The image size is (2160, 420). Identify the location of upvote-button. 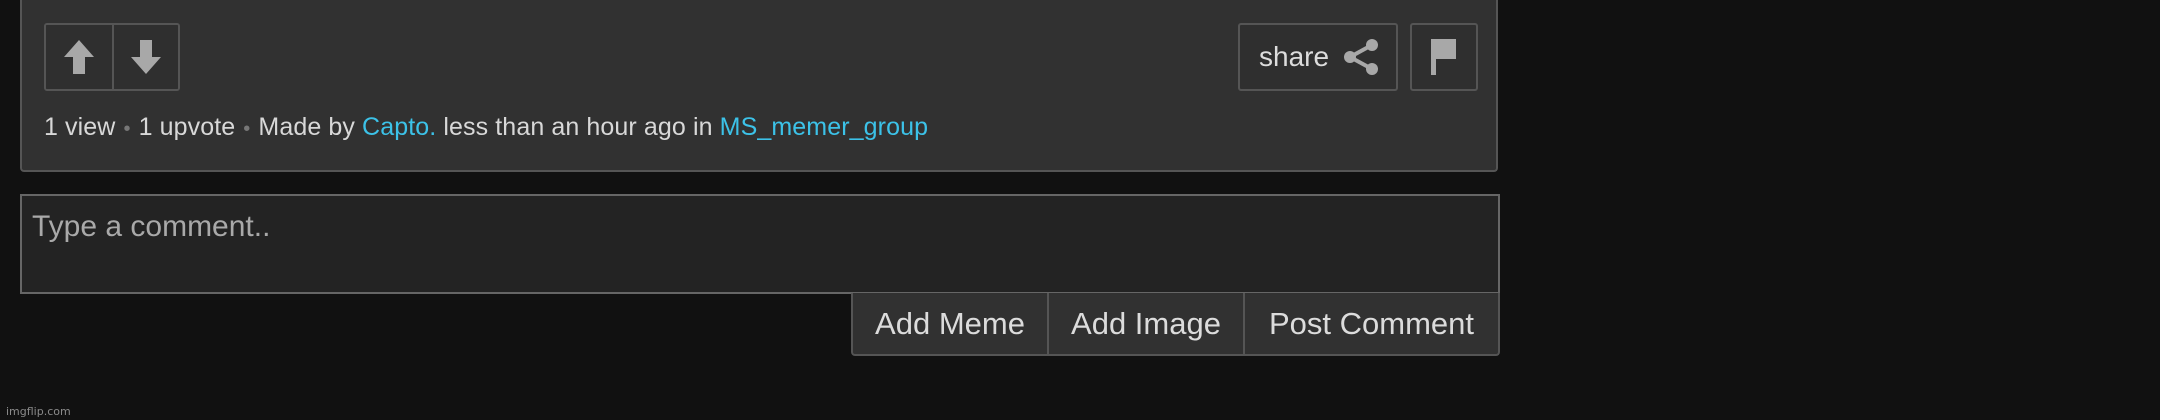
(79, 57).